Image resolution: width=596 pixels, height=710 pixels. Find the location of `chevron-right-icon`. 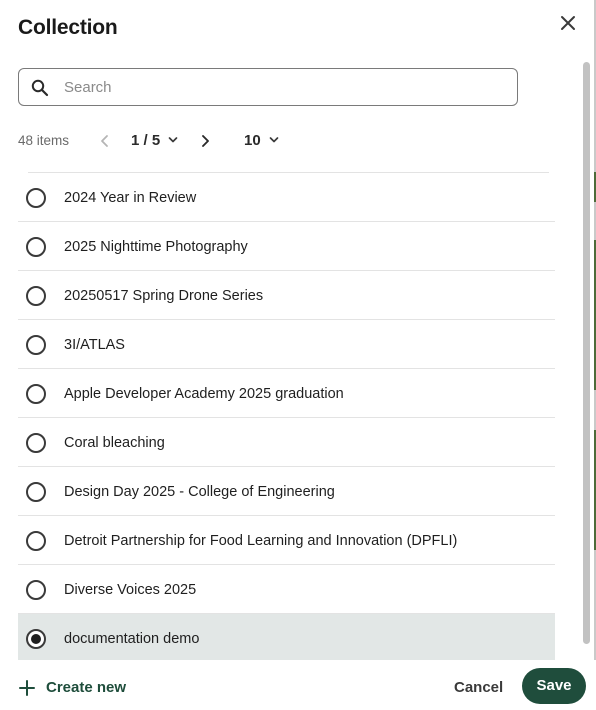

chevron-right-icon is located at coordinates (205, 141).